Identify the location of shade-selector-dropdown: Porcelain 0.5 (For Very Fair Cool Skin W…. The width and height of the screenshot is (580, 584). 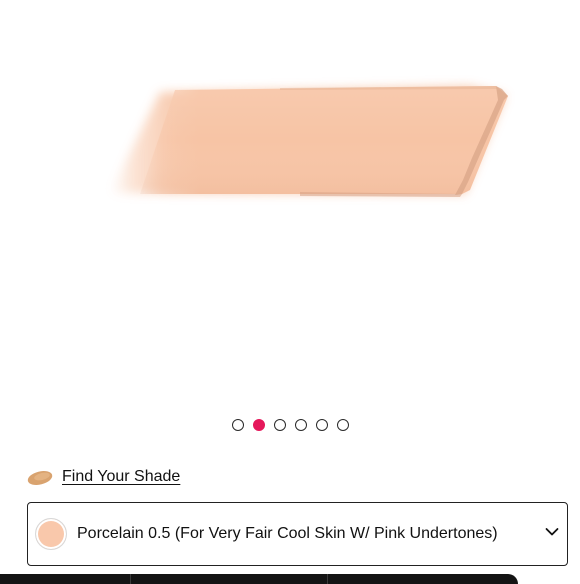
(297, 534).